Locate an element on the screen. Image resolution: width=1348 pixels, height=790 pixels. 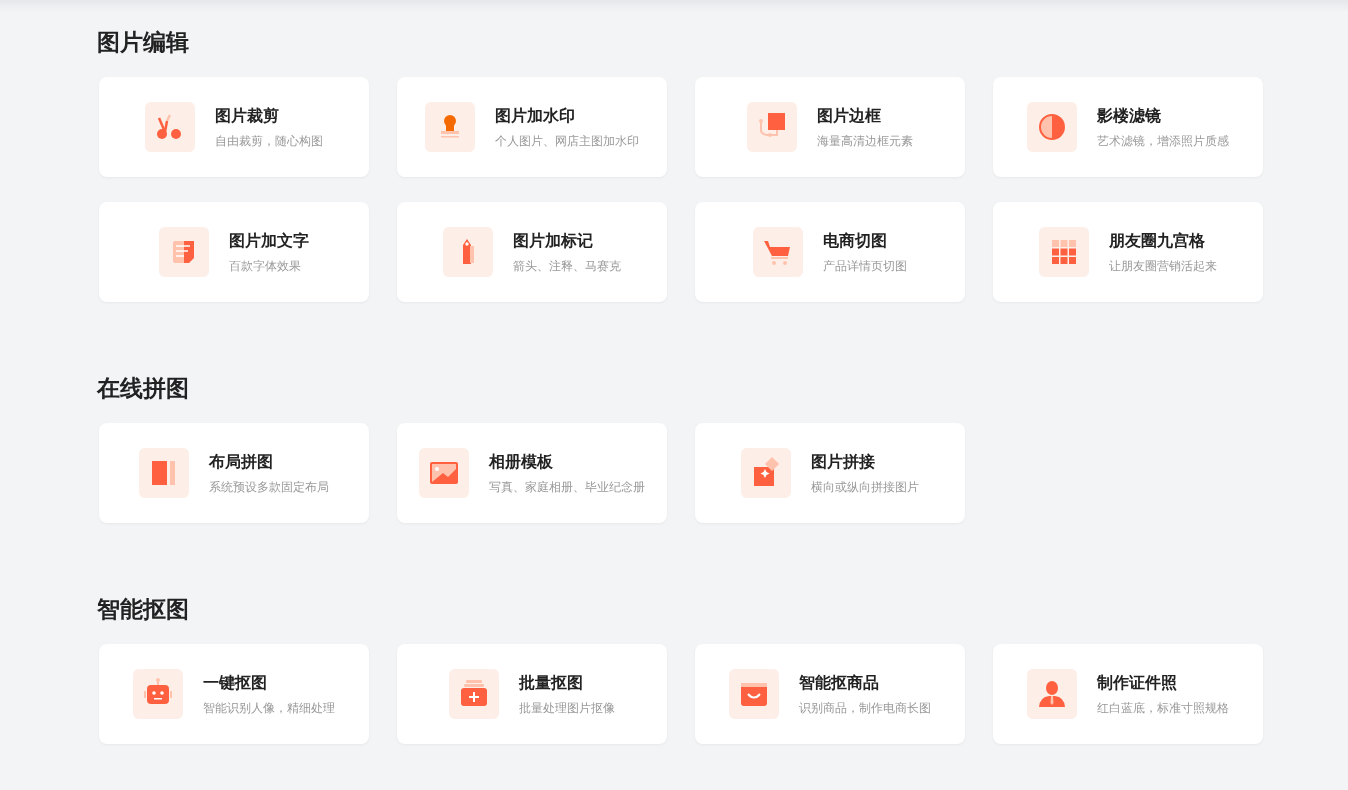
tool-description: 让朋友圈营销活起来 is located at coordinates (1163, 266).